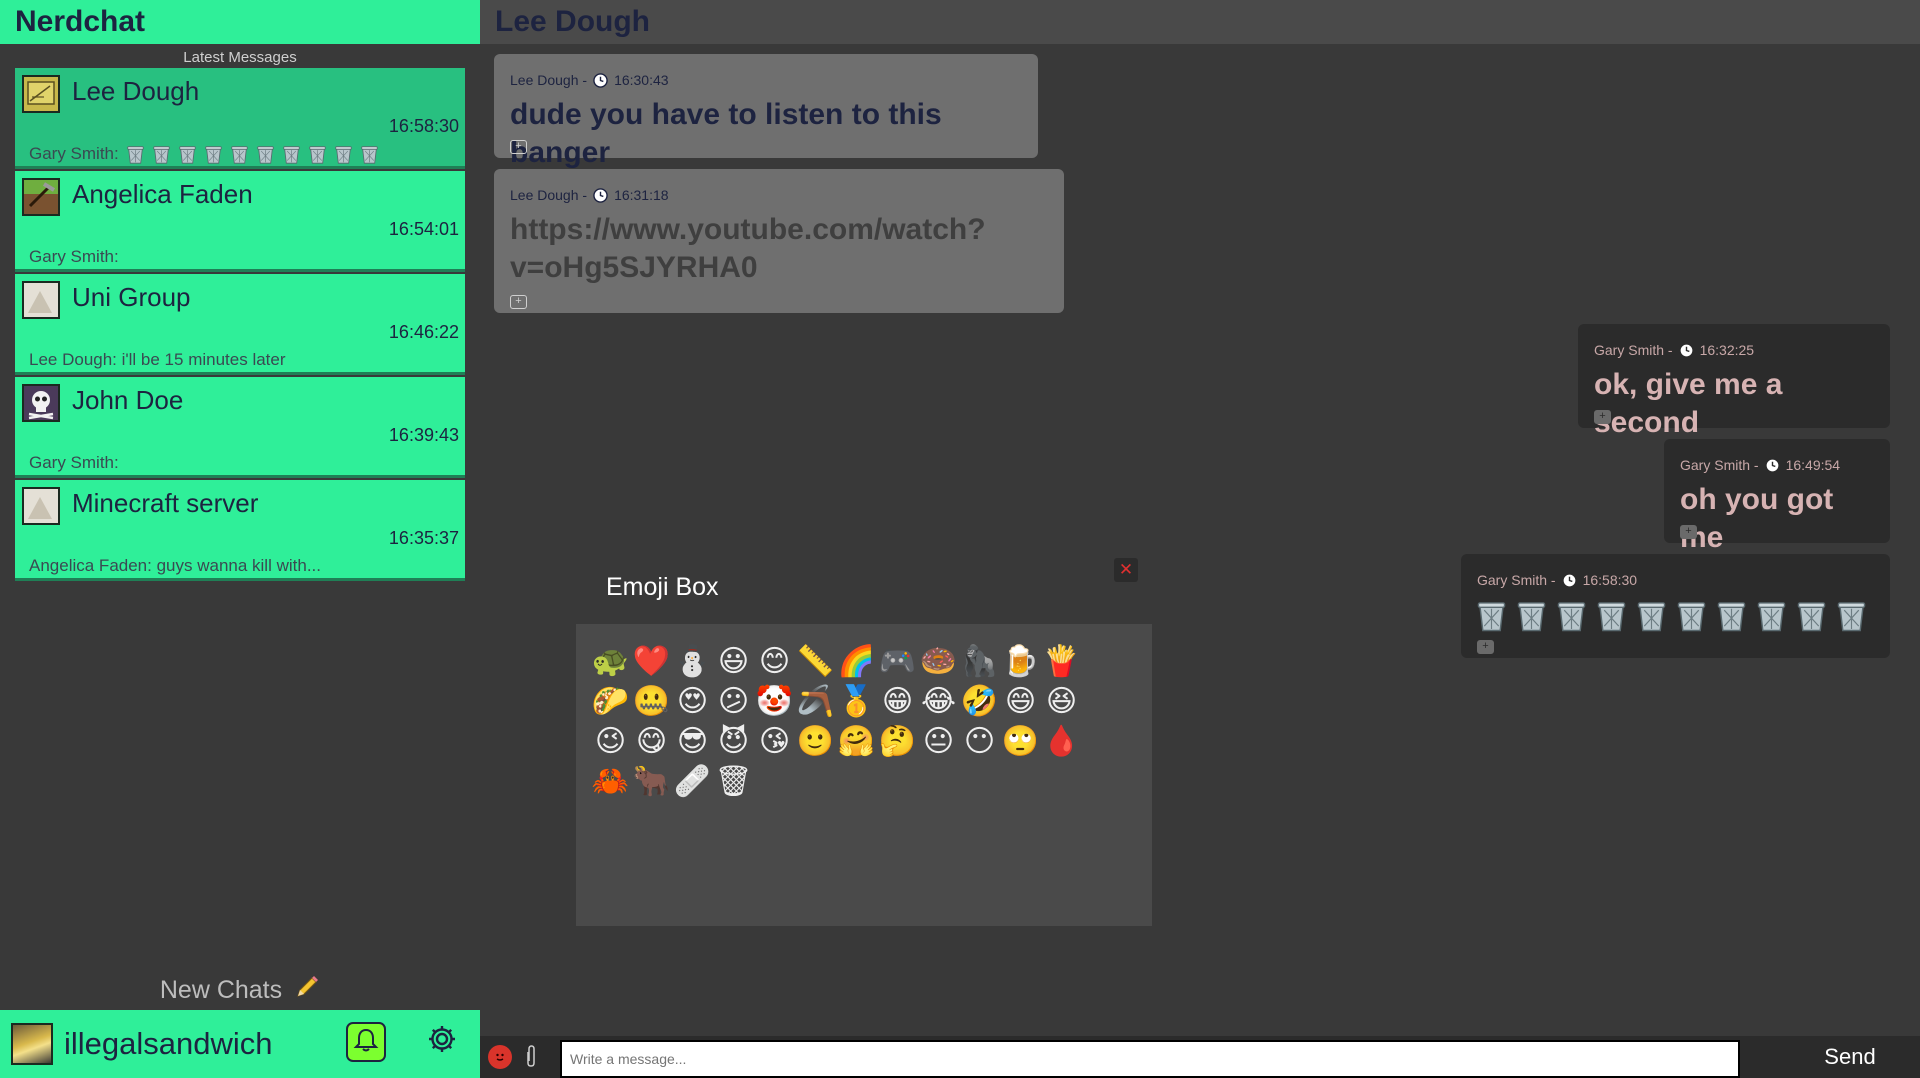 Image resolution: width=1920 pixels, height=1078 pixels. What do you see at coordinates (979, 742) in the screenshot?
I see `emoji-option: 😶` at bounding box center [979, 742].